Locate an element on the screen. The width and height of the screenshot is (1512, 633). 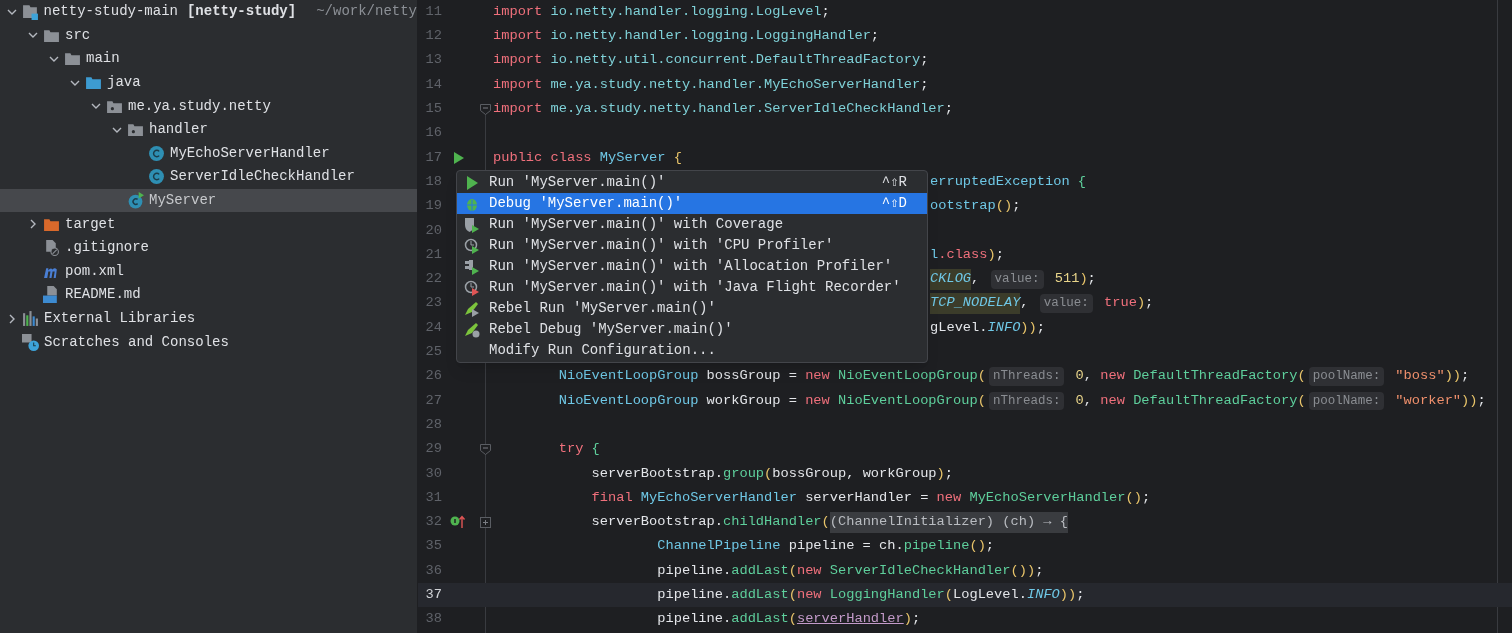
line-number: 21 is located at coordinates (433, 254).